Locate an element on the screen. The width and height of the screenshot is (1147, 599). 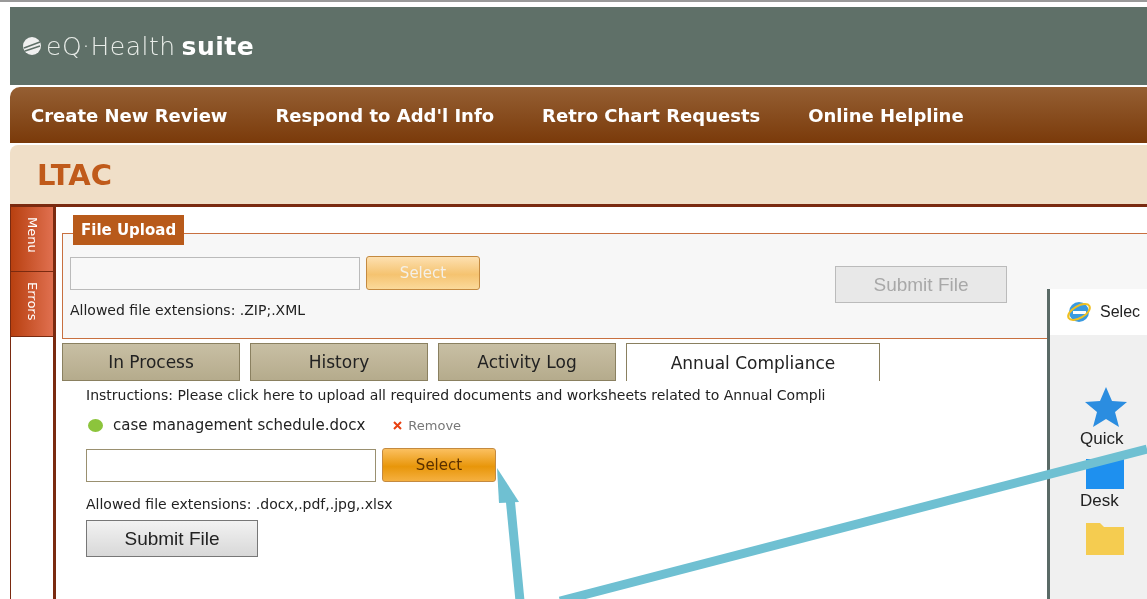
tab: In Process is located at coordinates (151, 362).